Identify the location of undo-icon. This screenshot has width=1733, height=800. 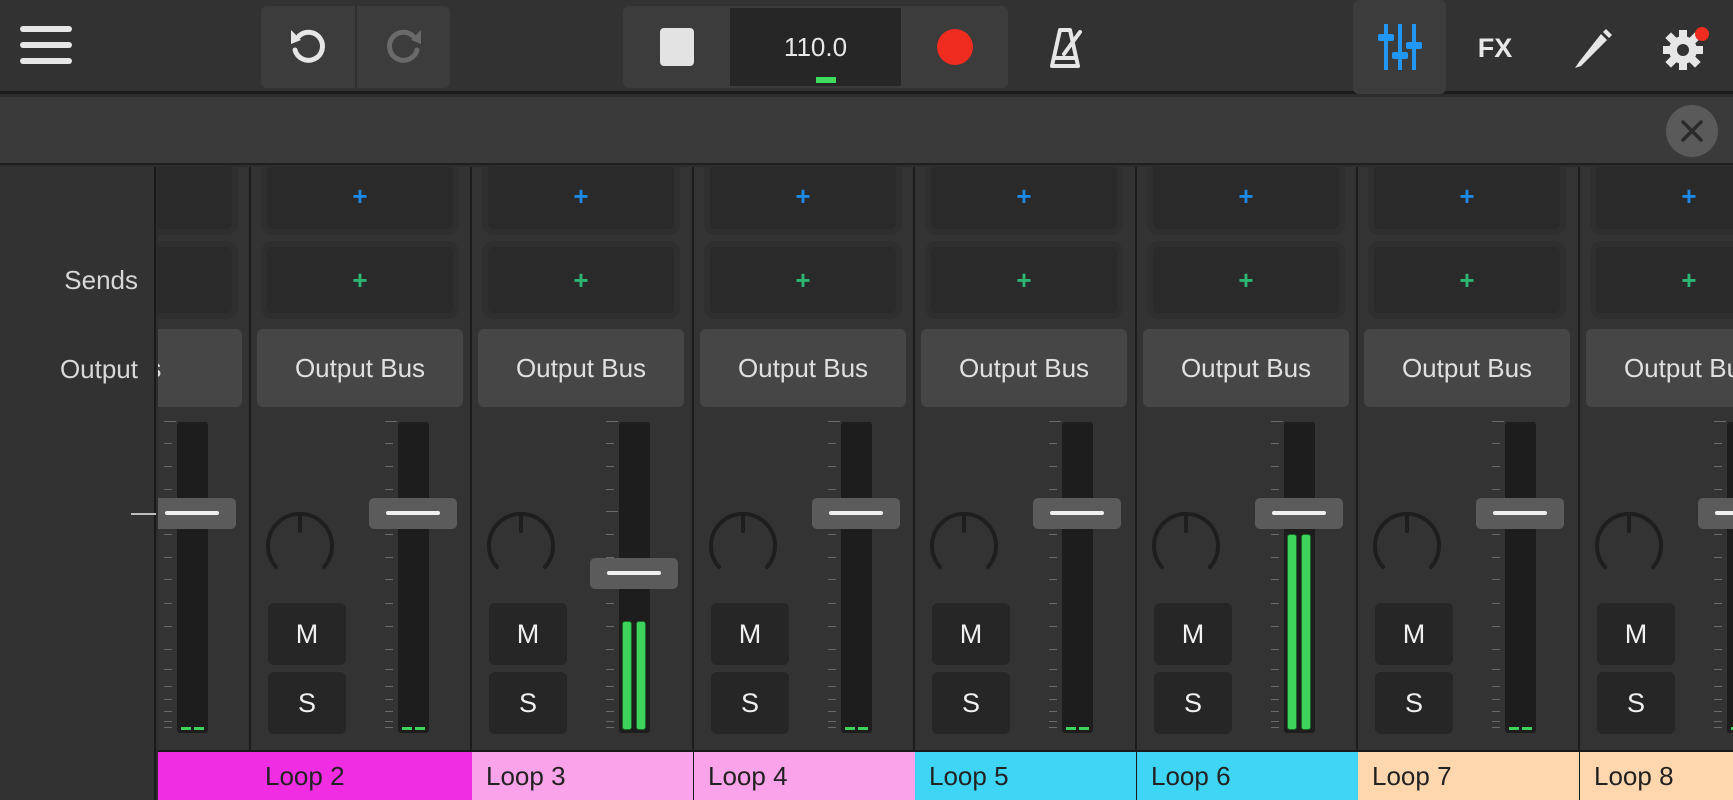
(308, 46).